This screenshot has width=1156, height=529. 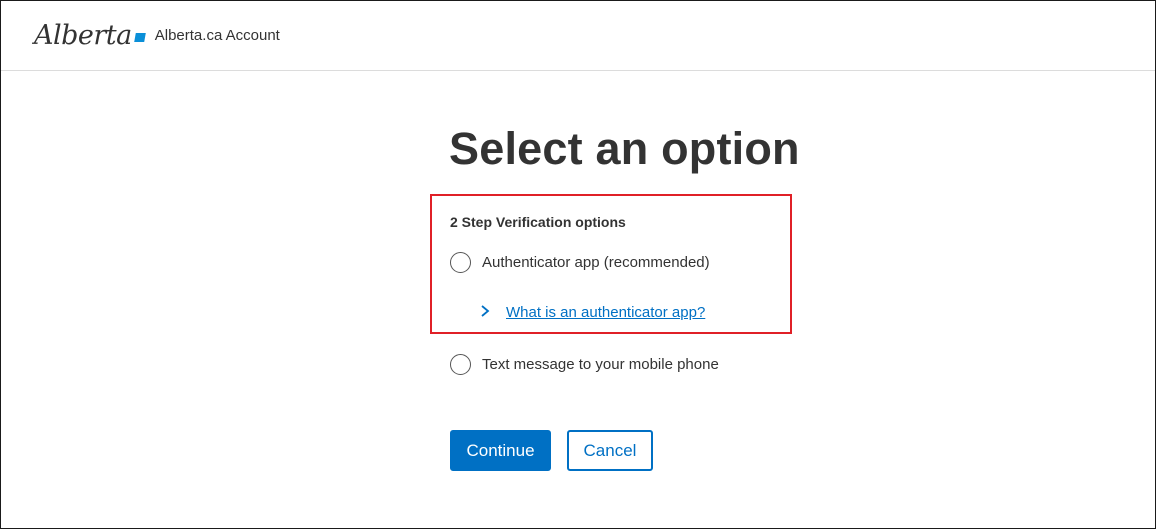 I want to click on radio-option-authenticator-app: Authenticator app (recommended), so click(x=580, y=262).